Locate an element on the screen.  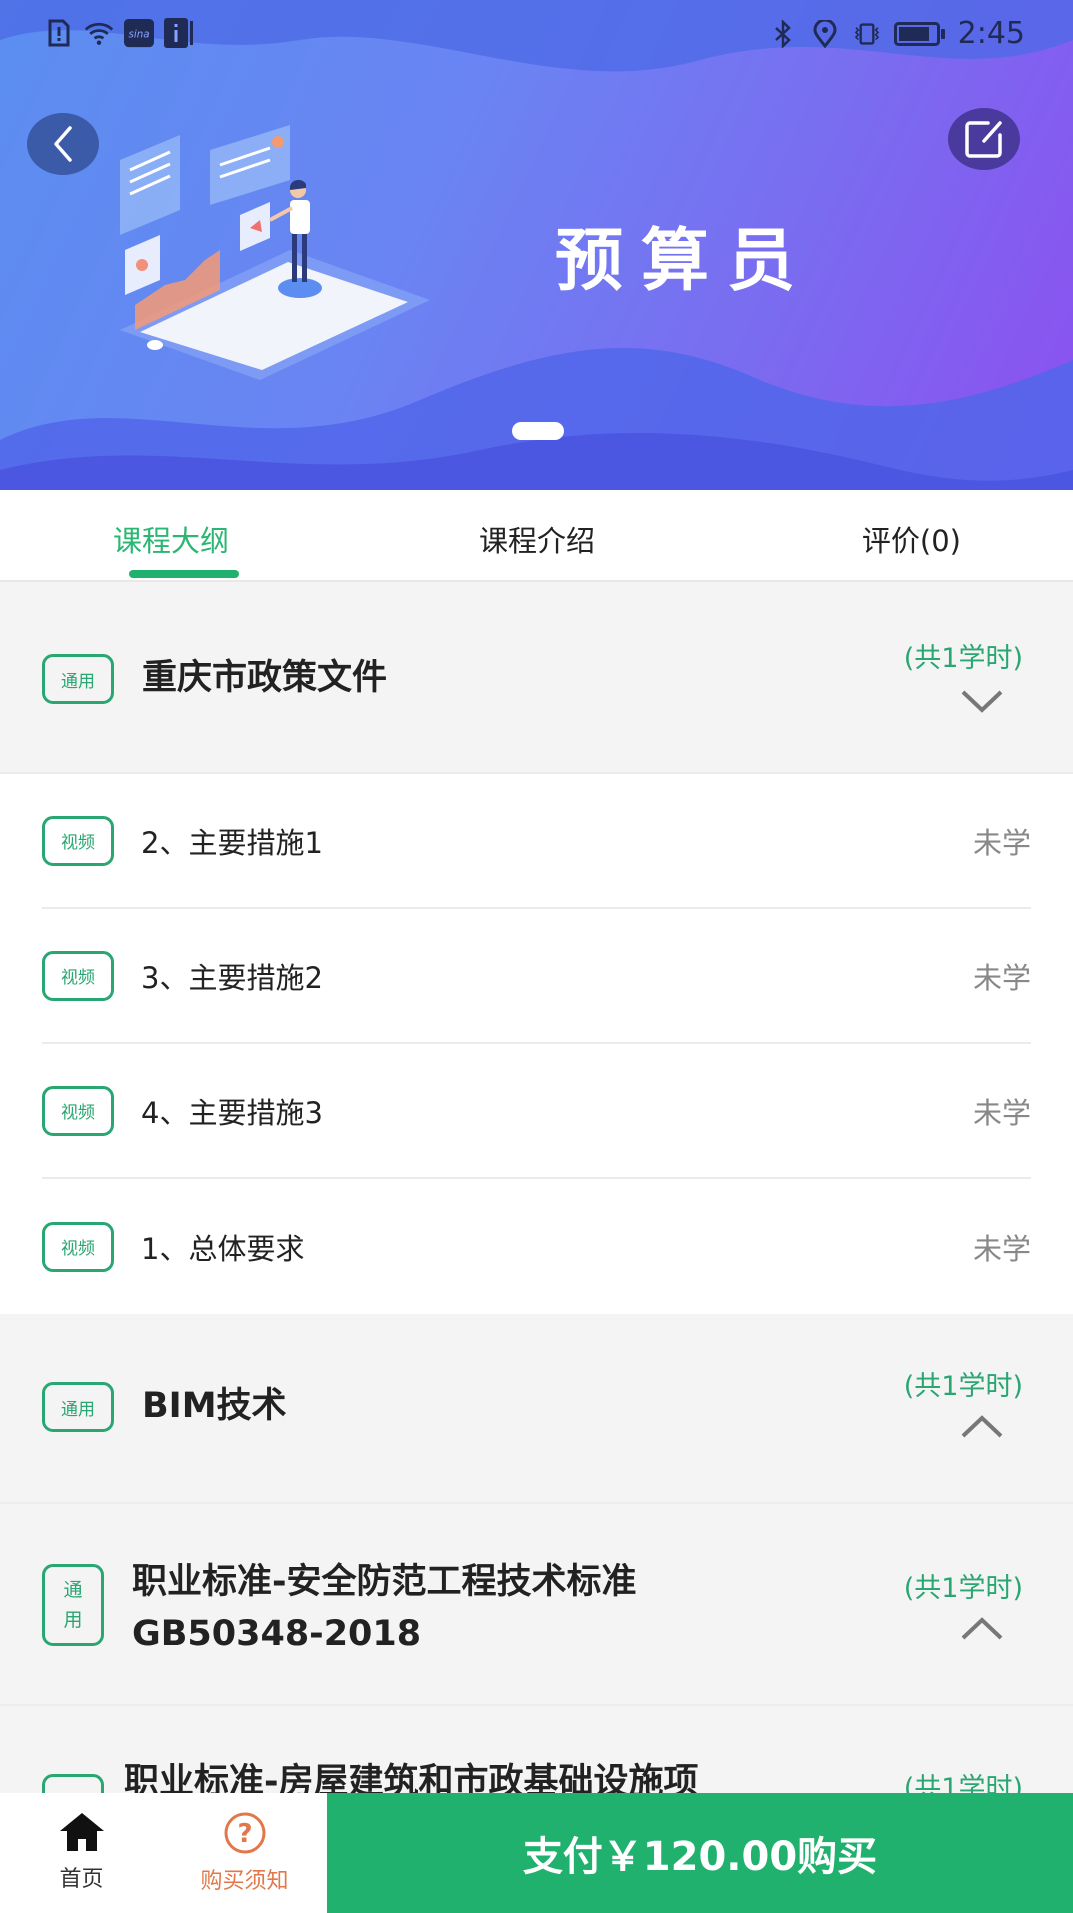
tab-bar: 课程大纲 课程介绍 评价(0) is located at coordinates (536, 536).